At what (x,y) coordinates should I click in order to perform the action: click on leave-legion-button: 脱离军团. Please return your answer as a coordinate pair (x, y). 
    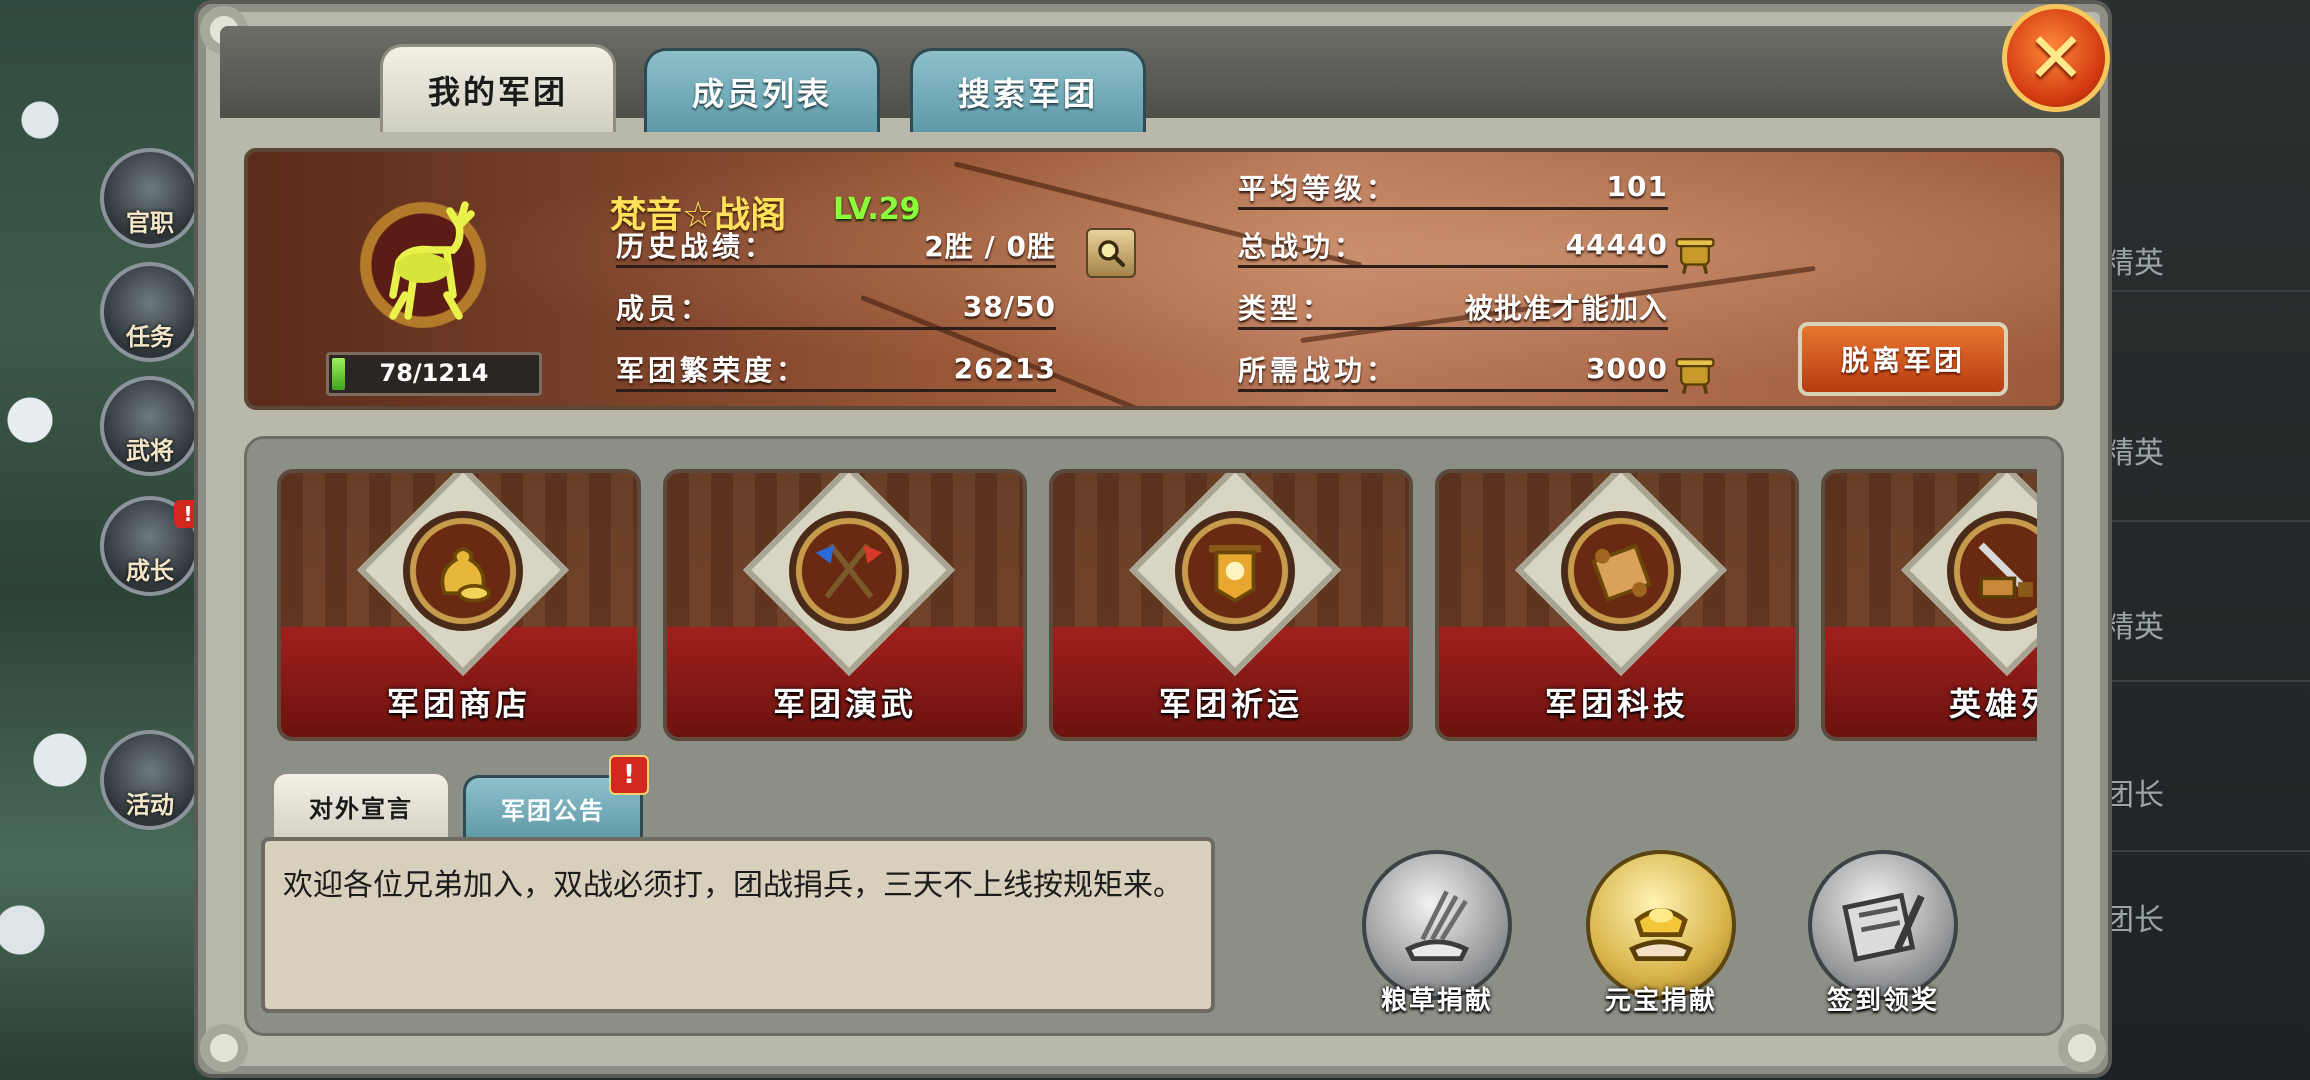
    Looking at the image, I should click on (1903, 359).